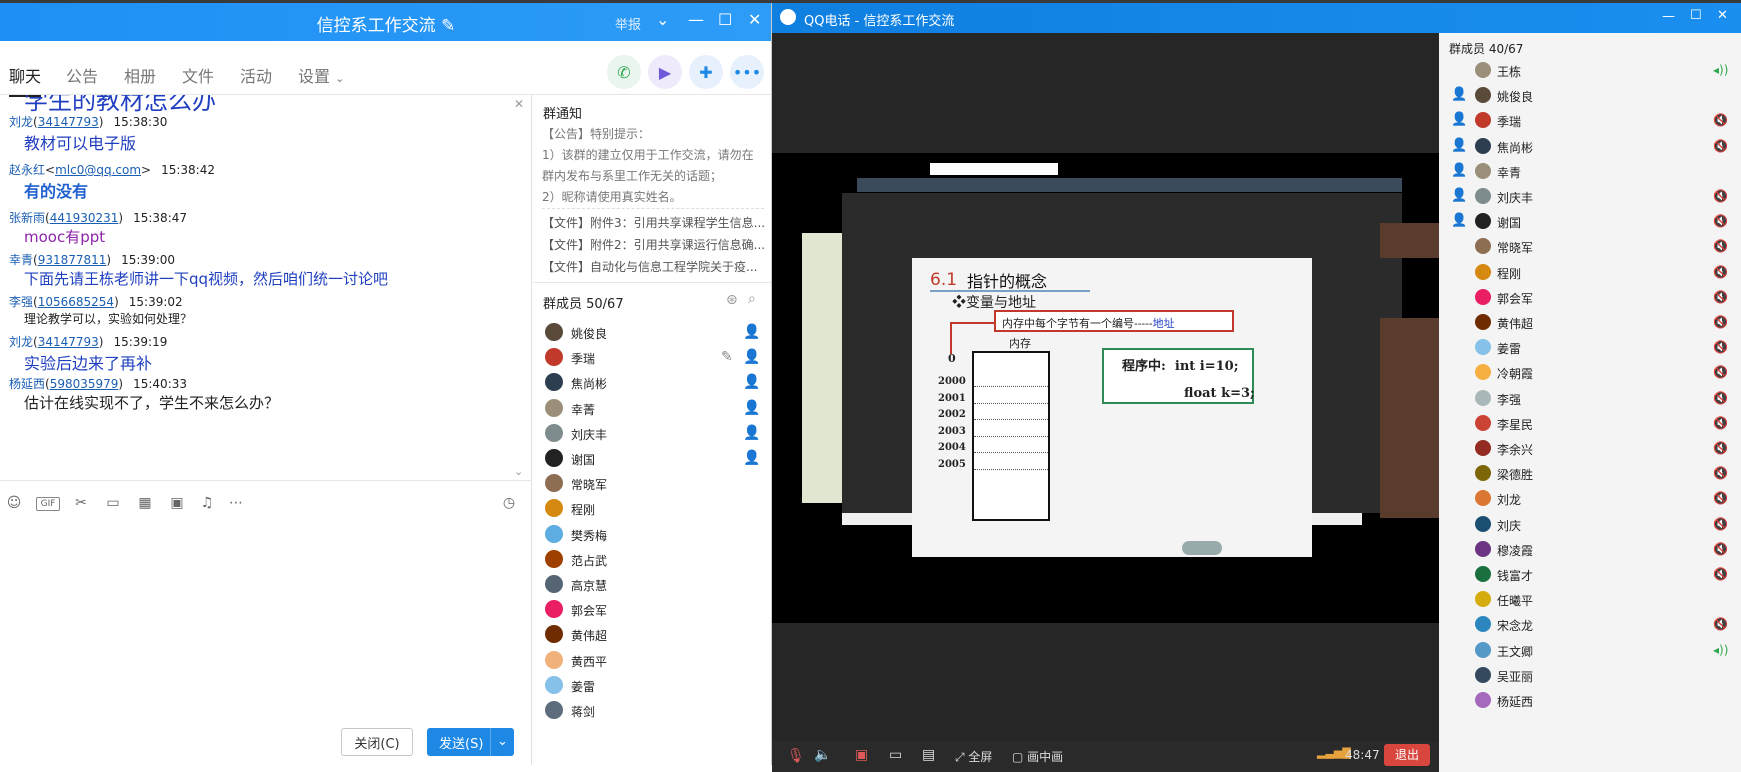 The image size is (1741, 772). I want to click on folder-icon: ▭, so click(113, 504).